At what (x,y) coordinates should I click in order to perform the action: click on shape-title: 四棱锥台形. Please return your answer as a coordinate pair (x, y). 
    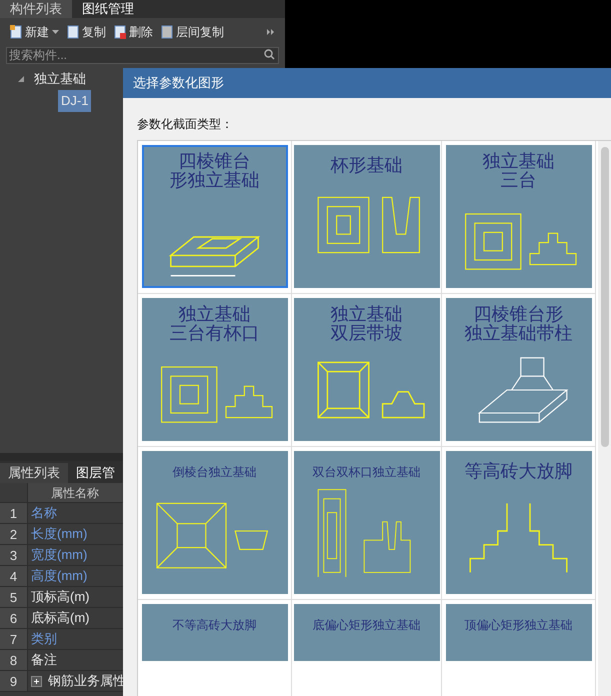
    Looking at the image, I should click on (519, 315).